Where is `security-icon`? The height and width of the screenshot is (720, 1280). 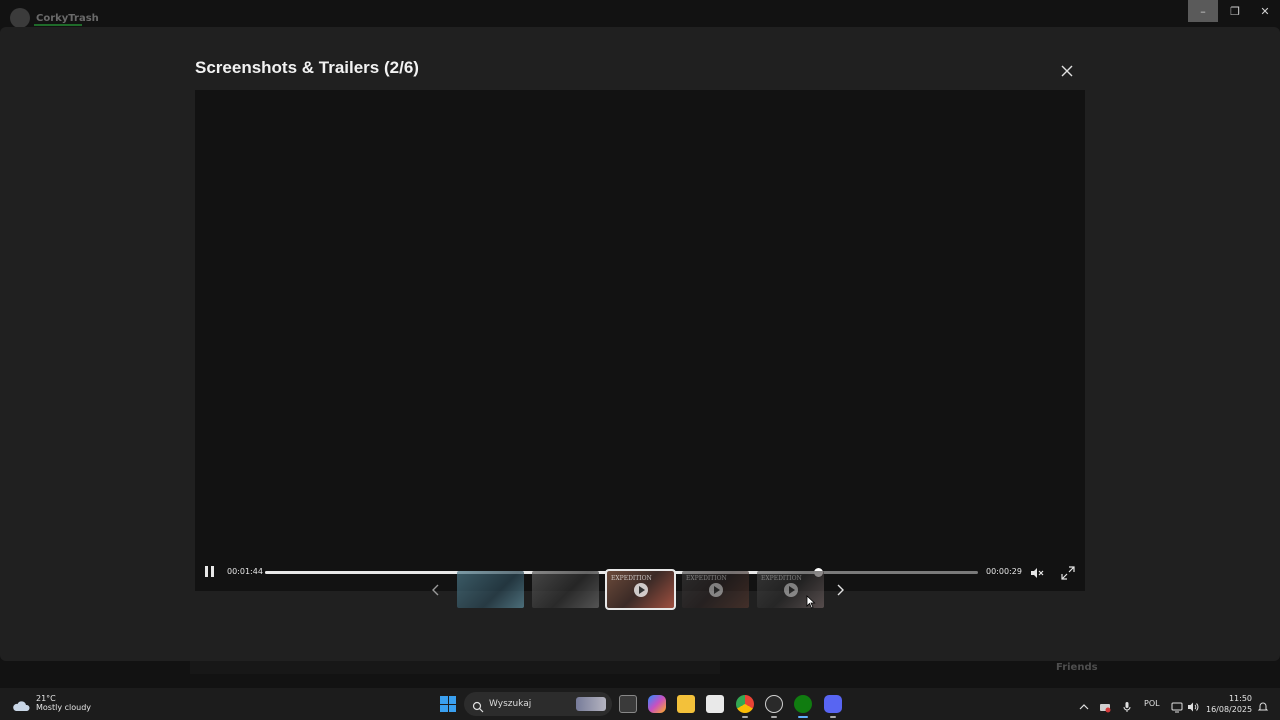 security-icon is located at coordinates (1105, 705).